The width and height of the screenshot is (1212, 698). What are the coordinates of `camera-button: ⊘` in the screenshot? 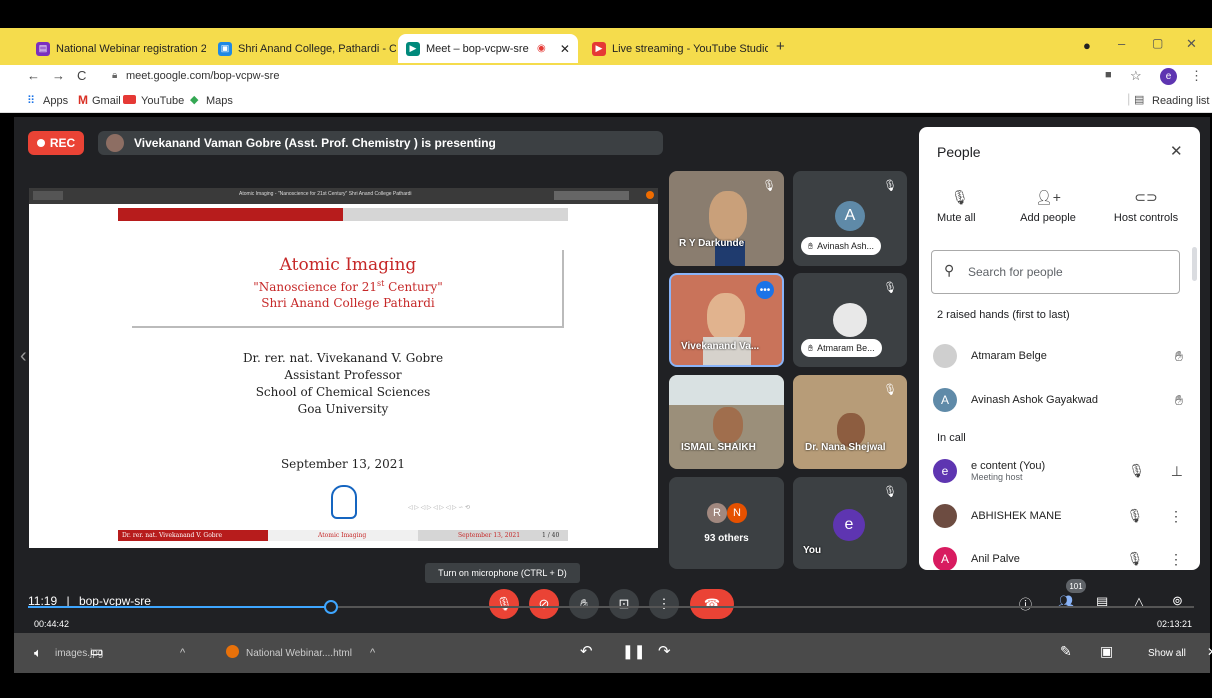 It's located at (544, 604).